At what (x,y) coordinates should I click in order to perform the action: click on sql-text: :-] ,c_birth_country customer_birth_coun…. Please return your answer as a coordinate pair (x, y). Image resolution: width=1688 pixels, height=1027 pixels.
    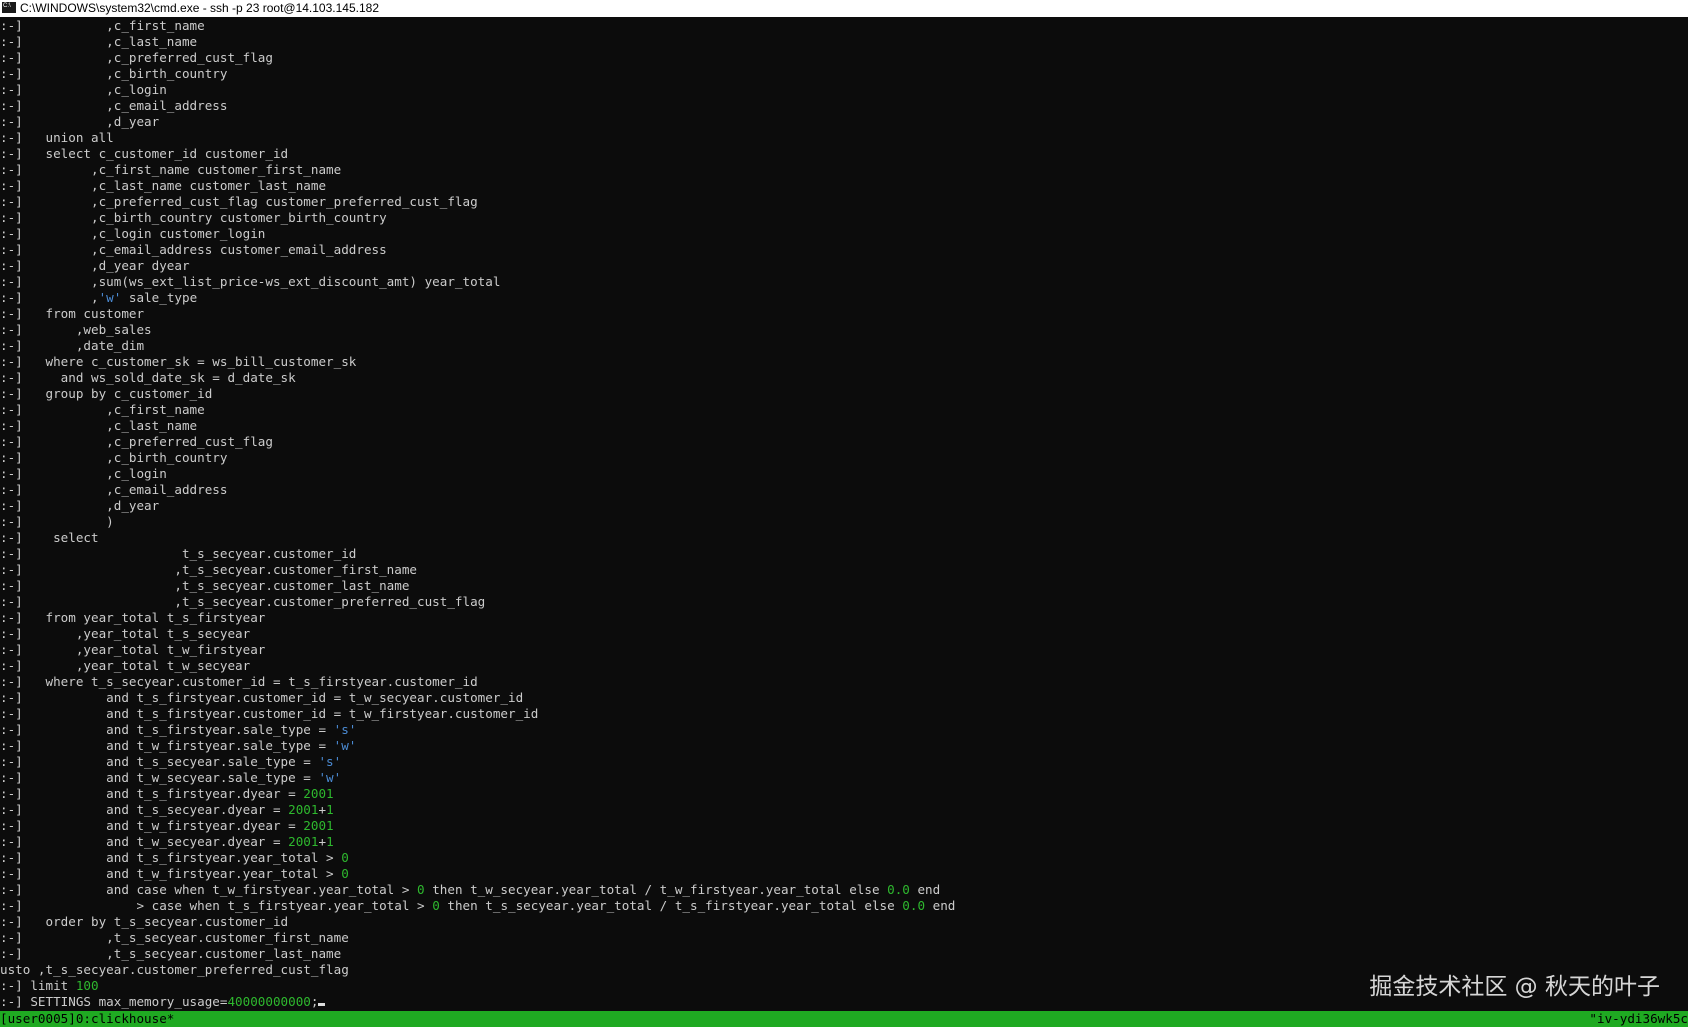
    Looking at the image, I should click on (193, 217).